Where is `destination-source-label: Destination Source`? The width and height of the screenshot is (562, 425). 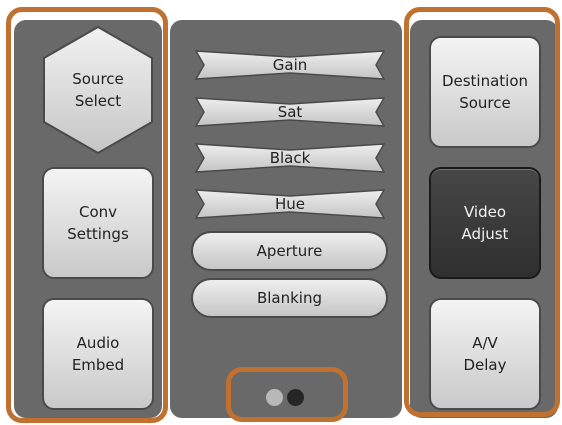 destination-source-label: Destination Source is located at coordinates (485, 92).